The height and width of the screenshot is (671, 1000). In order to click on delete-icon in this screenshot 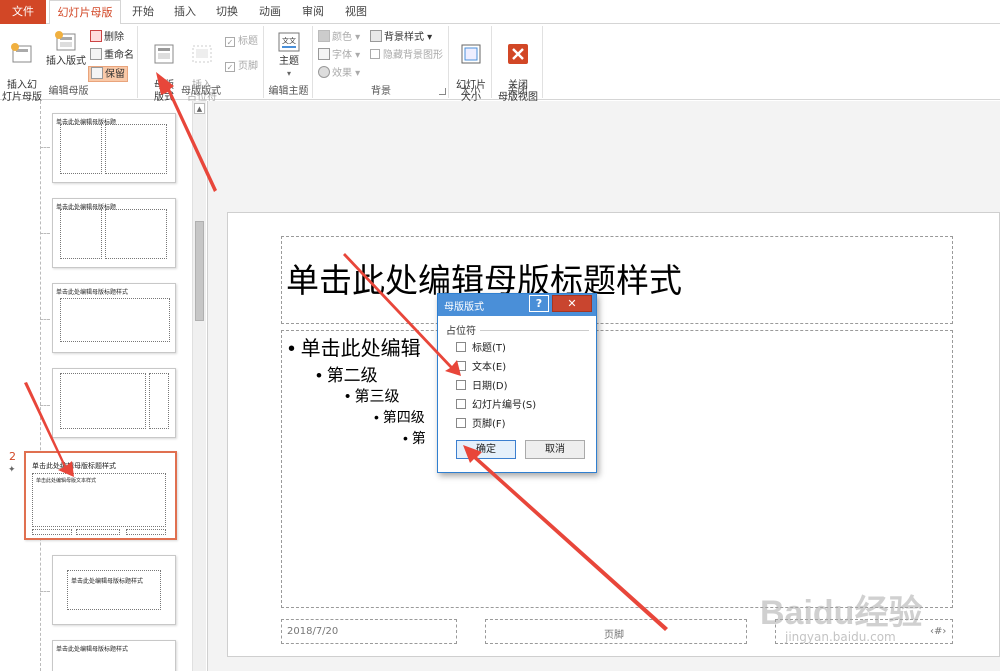, I will do `click(96, 36)`.